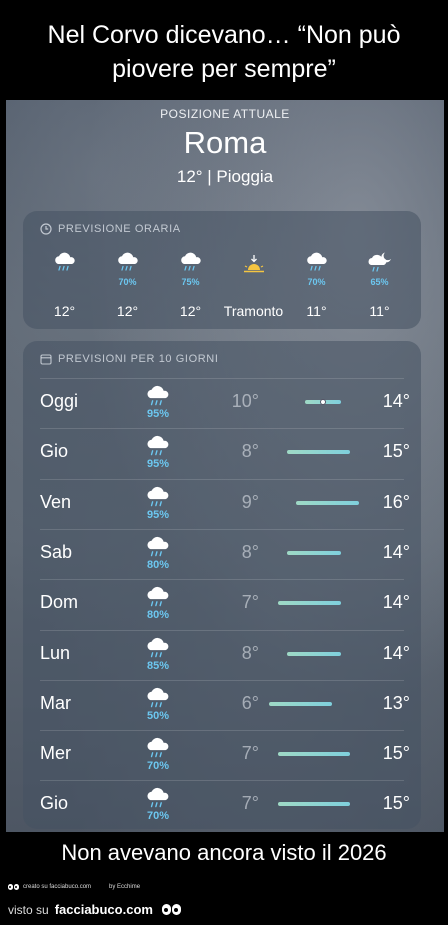 Image resolution: width=448 pixels, height=925 pixels. What do you see at coordinates (56, 501) in the screenshot?
I see `day-name: Ven` at bounding box center [56, 501].